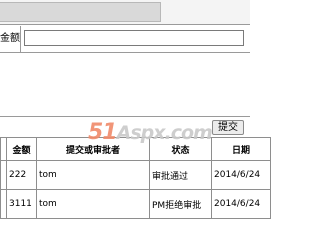  Describe the element at coordinates (228, 127) in the screenshot. I see `submit-button: 提交` at that location.